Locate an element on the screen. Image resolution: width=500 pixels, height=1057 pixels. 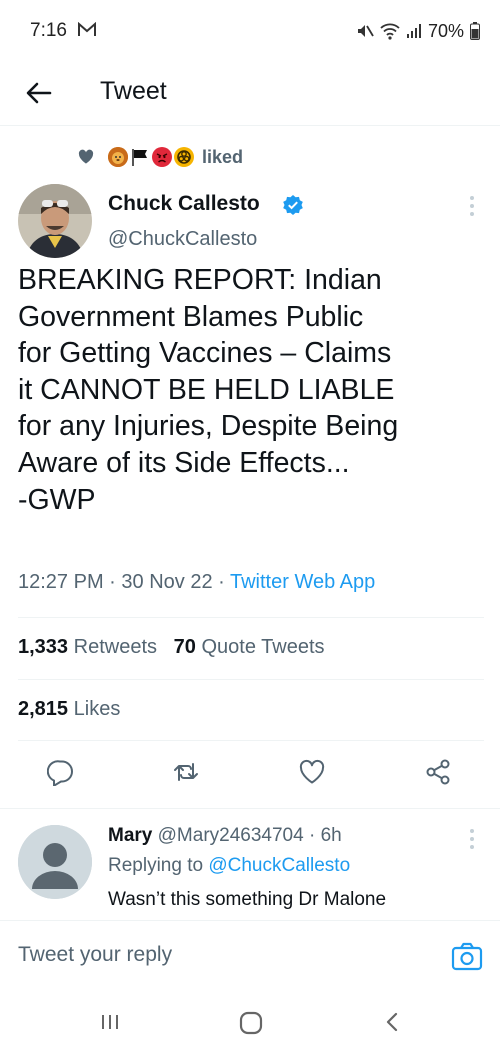
retweet-icon is located at coordinates (186, 772).